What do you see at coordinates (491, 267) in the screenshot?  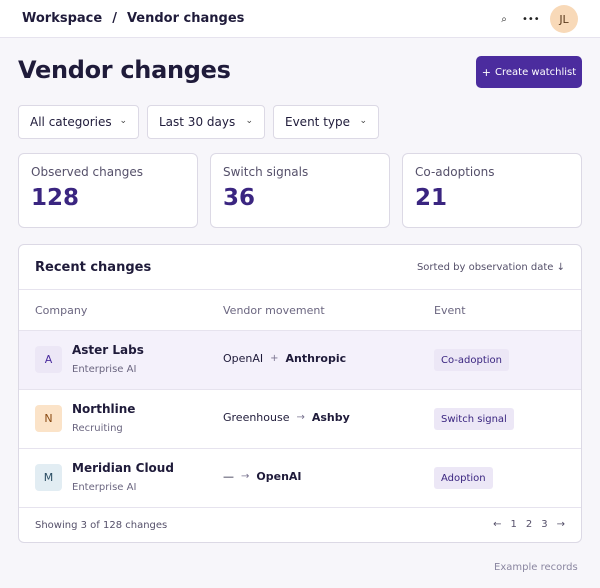 I see `sort-control: Sorted by observation date ↓` at bounding box center [491, 267].